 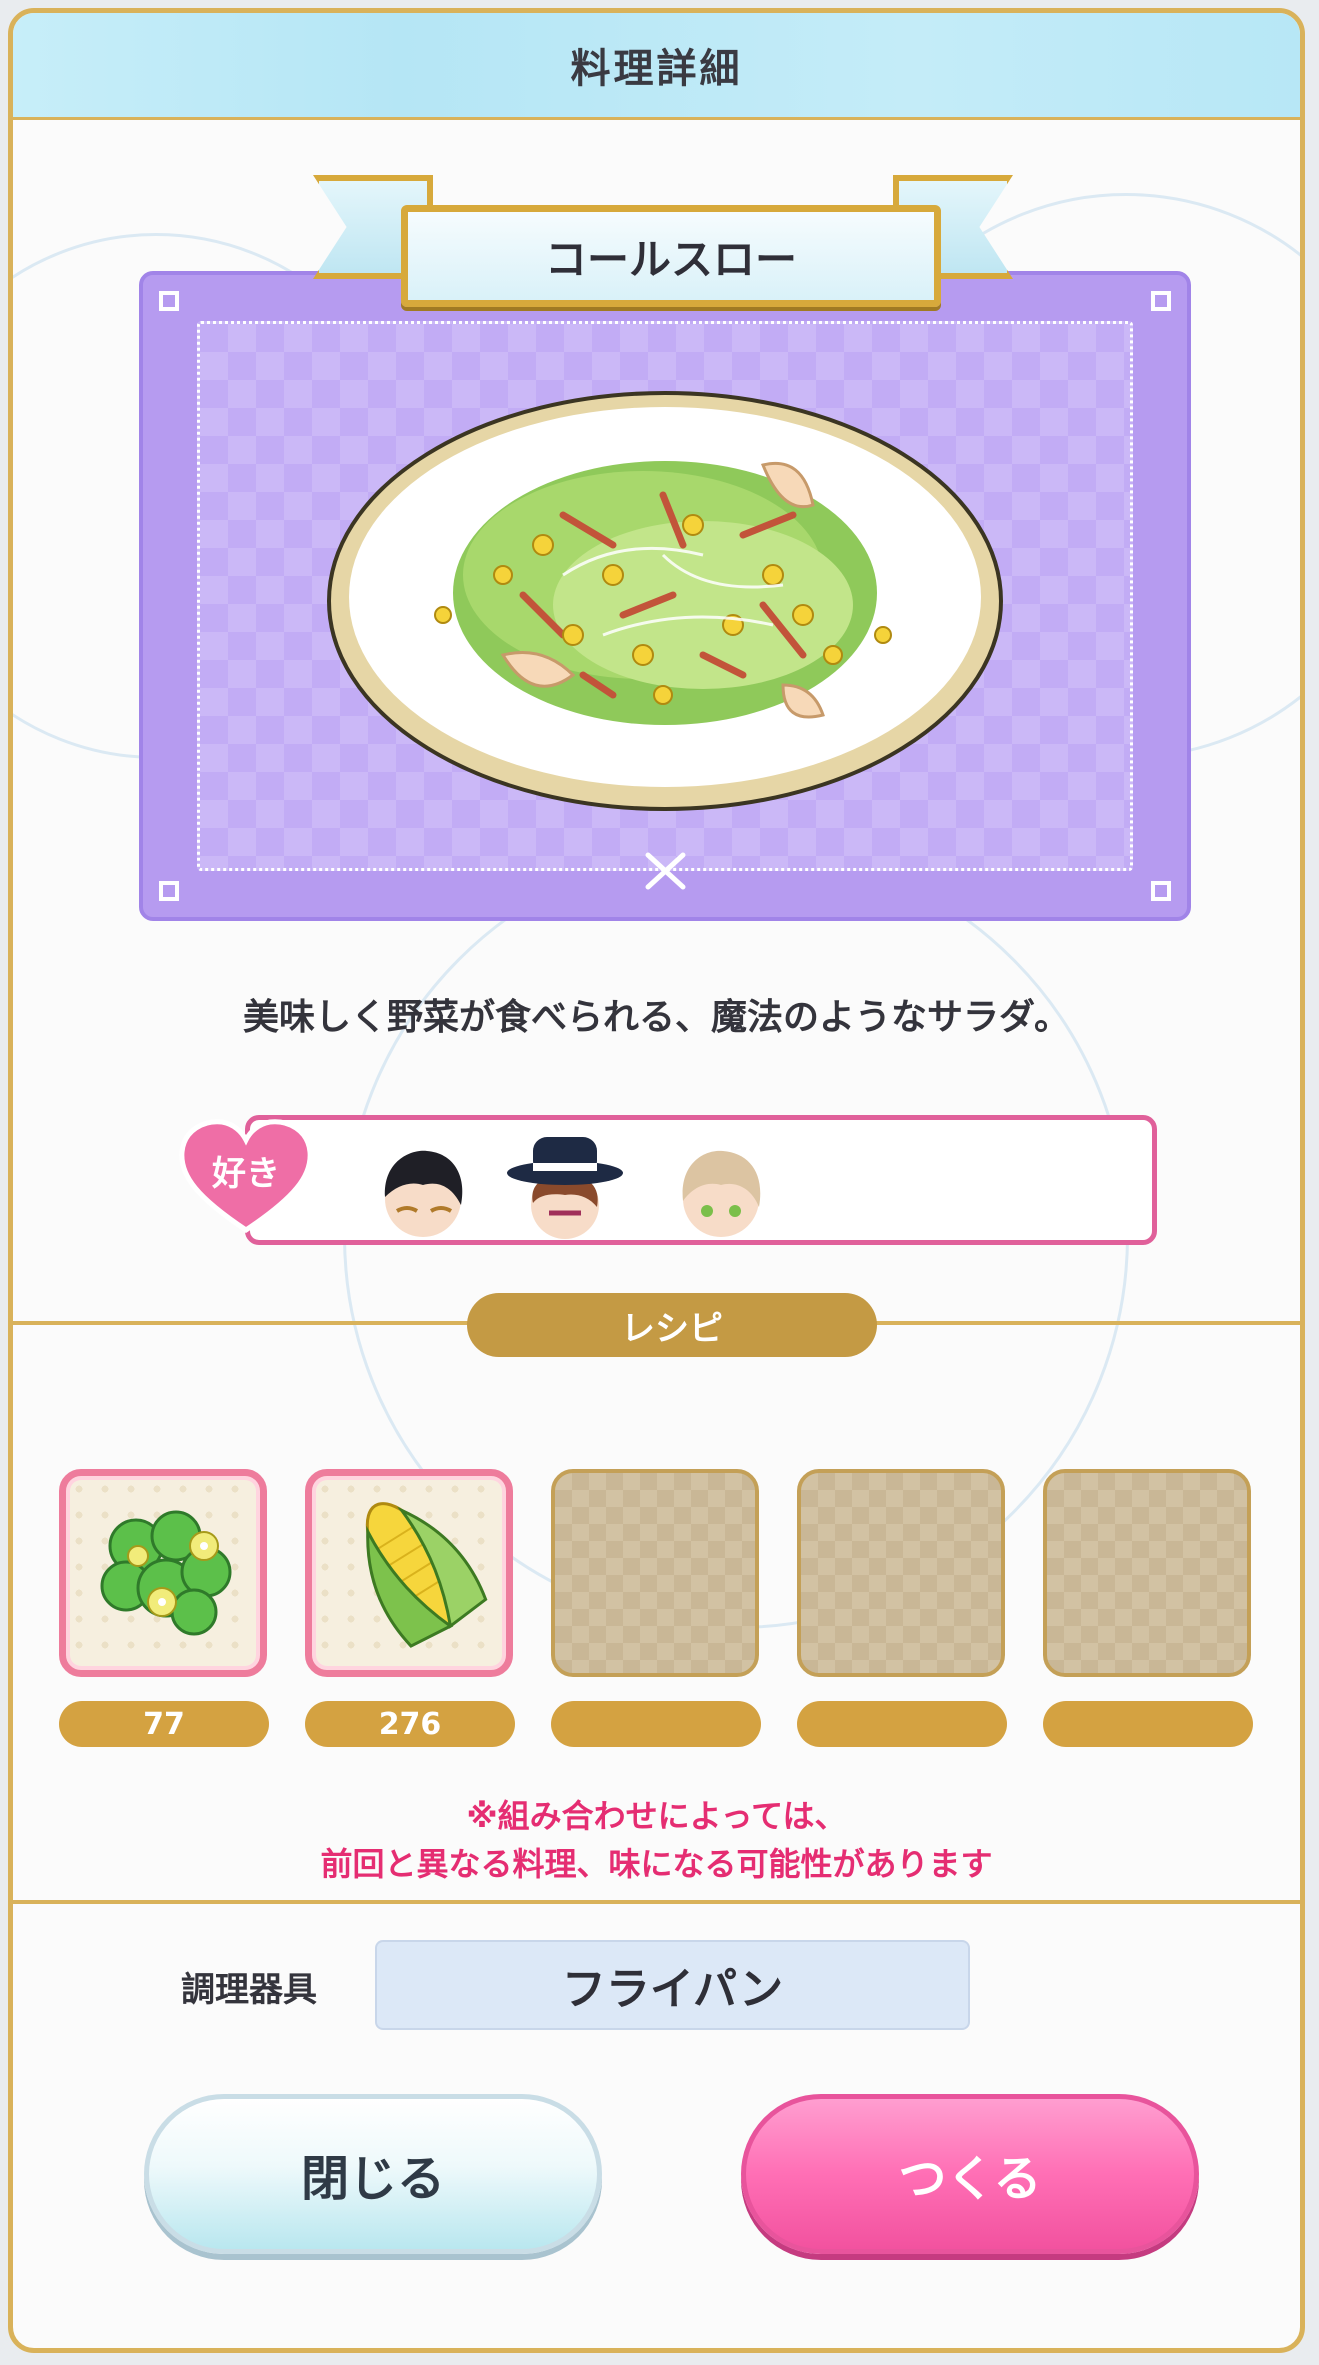 What do you see at coordinates (410, 1724) in the screenshot?
I see `ingredient-count-2: 276` at bounding box center [410, 1724].